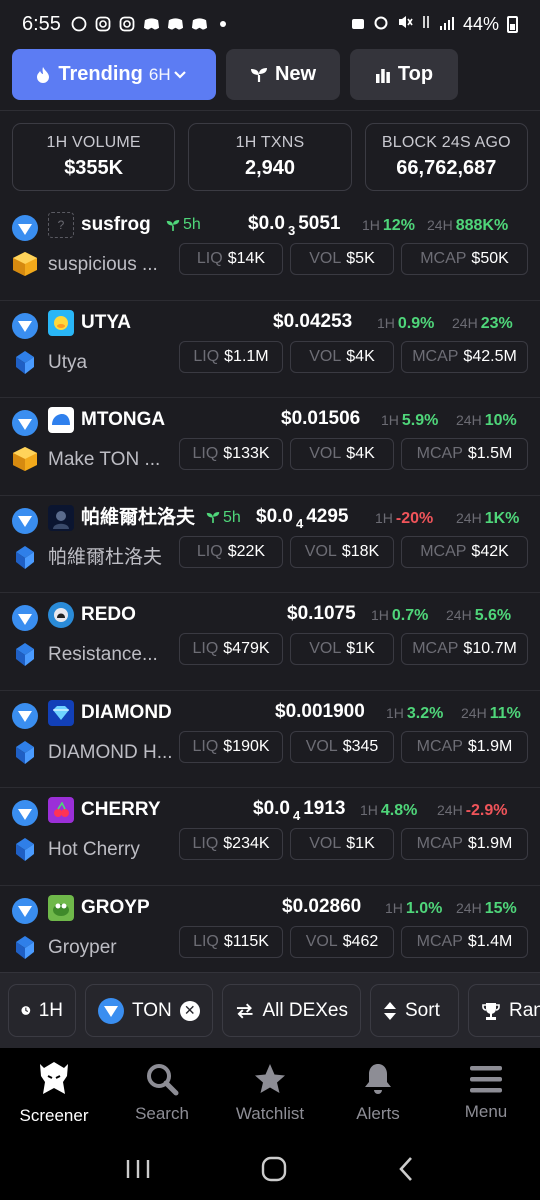 Image resolution: width=540 pixels, height=1200 pixels. Describe the element at coordinates (25, 264) in the screenshot. I see `dedust-box-icon` at that location.